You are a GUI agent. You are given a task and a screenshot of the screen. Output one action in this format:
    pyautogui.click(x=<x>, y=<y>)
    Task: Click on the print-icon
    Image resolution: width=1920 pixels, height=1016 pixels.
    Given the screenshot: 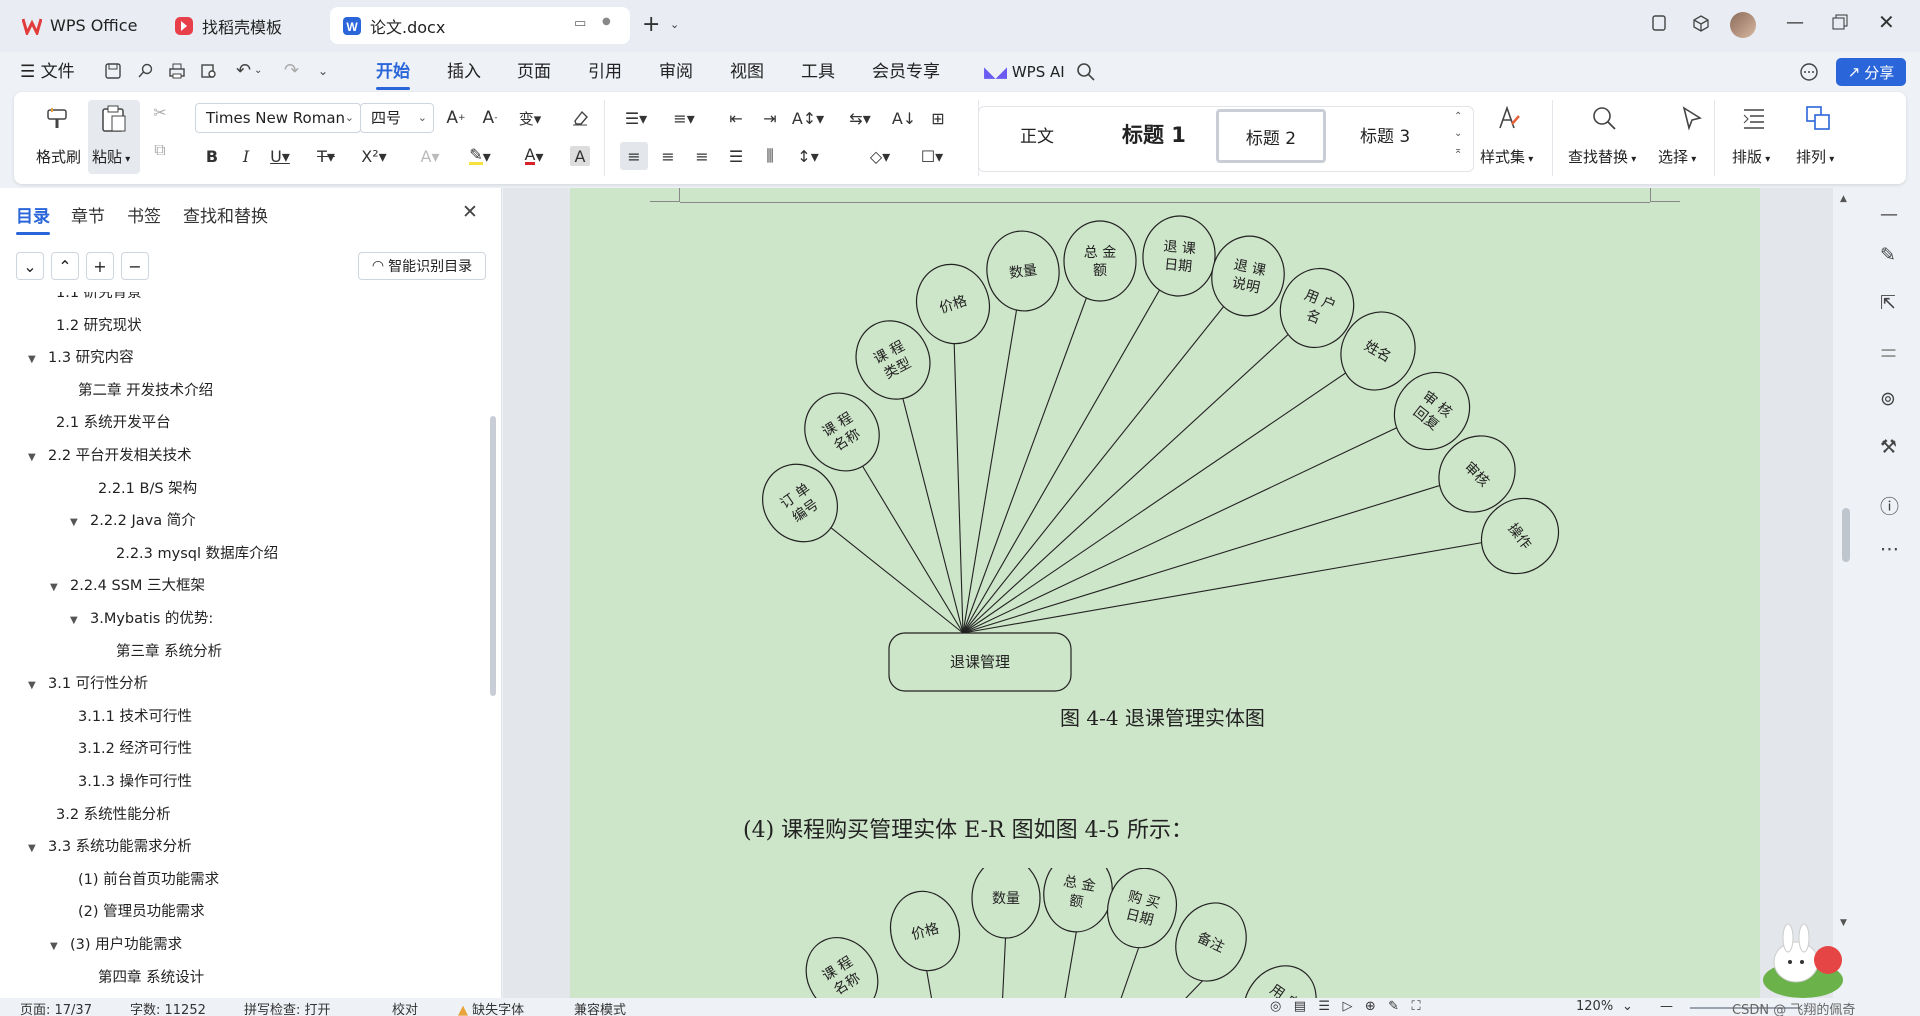 What is the action you would take?
    pyautogui.click(x=177, y=71)
    